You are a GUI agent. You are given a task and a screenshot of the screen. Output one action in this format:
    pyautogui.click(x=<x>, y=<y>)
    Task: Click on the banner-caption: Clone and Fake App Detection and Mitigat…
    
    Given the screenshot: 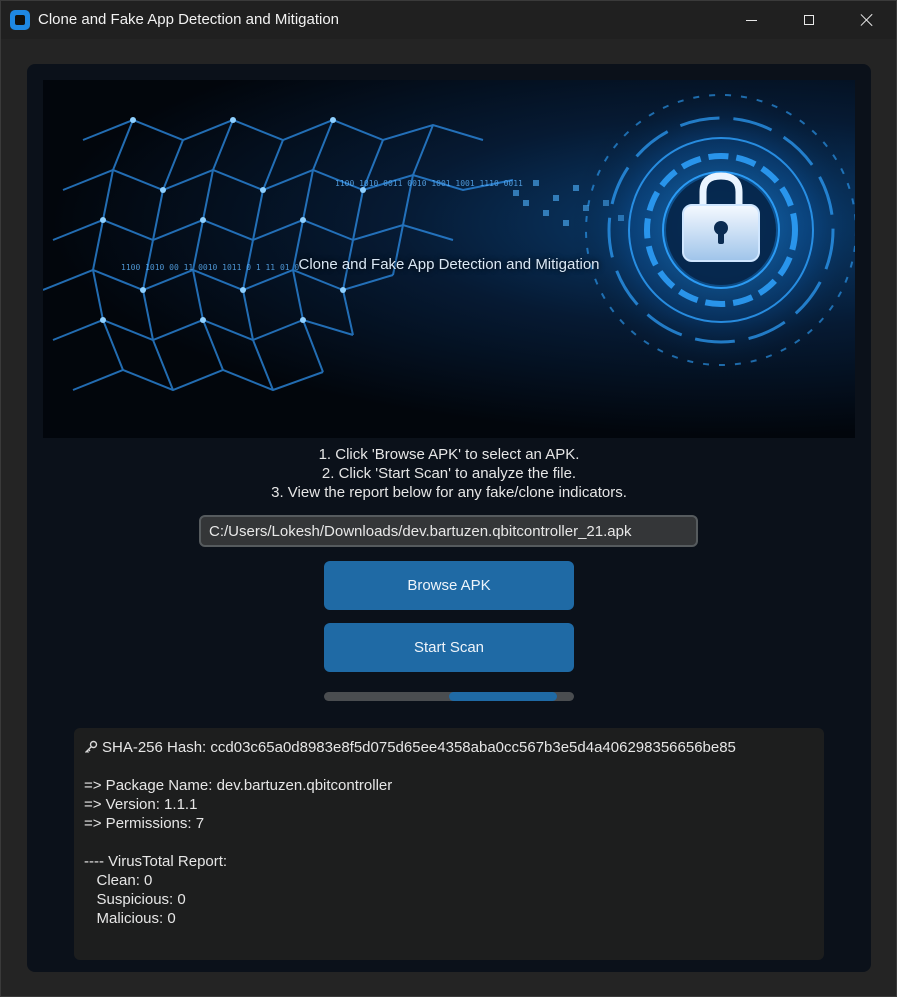 What is the action you would take?
    pyautogui.click(x=449, y=264)
    